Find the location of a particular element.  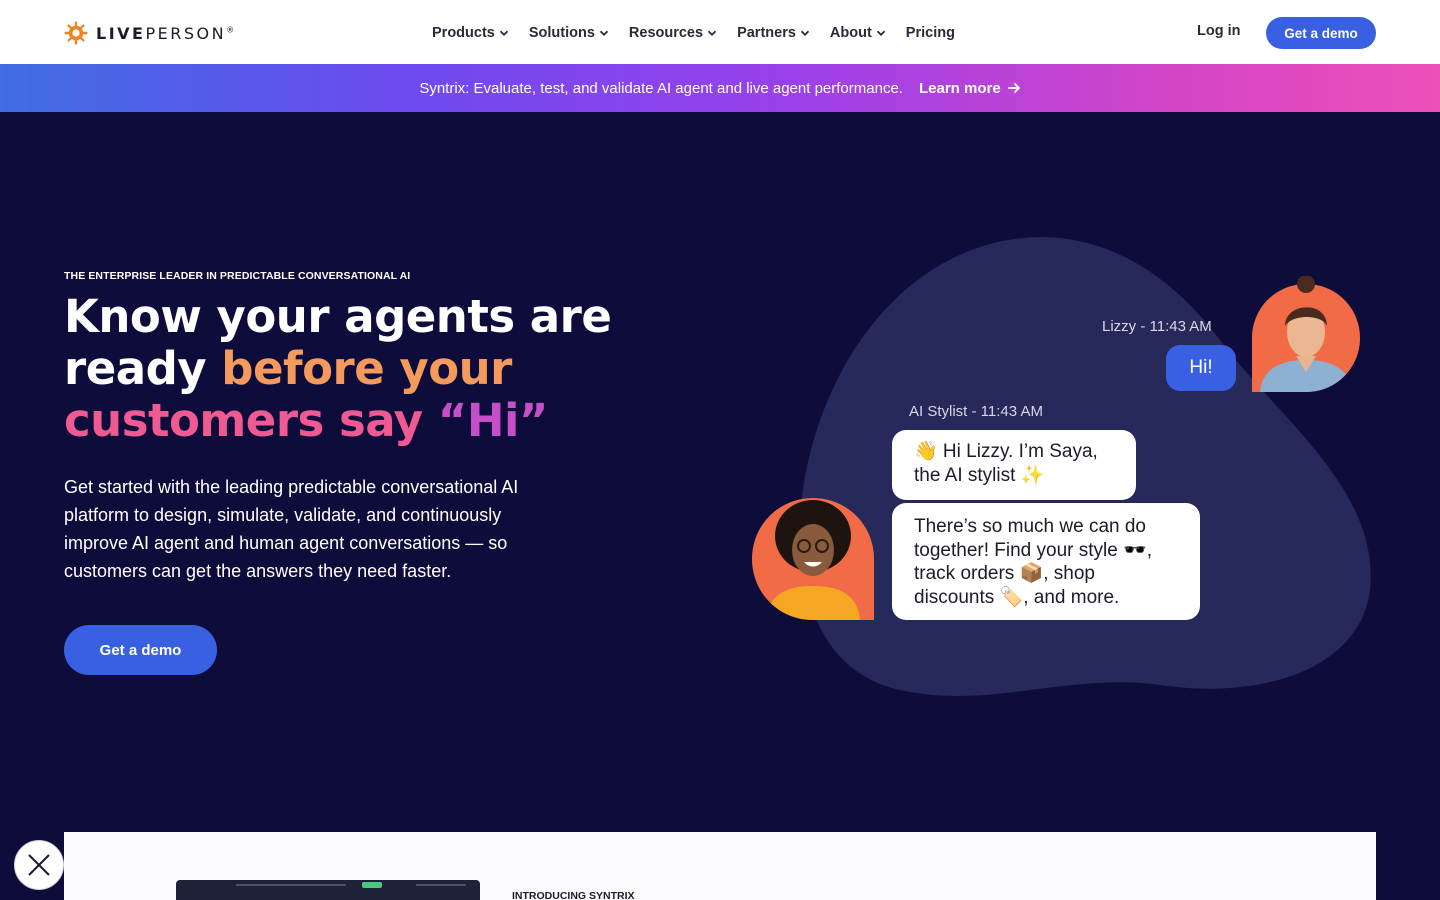

hero-get-demo-button: Get a demo is located at coordinates (140, 650).